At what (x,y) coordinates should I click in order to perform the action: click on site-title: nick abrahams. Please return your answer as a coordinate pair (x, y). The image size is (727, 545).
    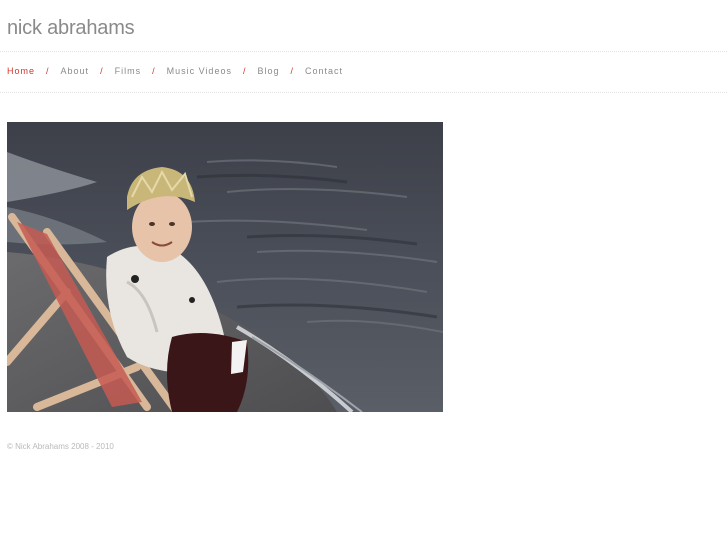
    Looking at the image, I should click on (71, 28).